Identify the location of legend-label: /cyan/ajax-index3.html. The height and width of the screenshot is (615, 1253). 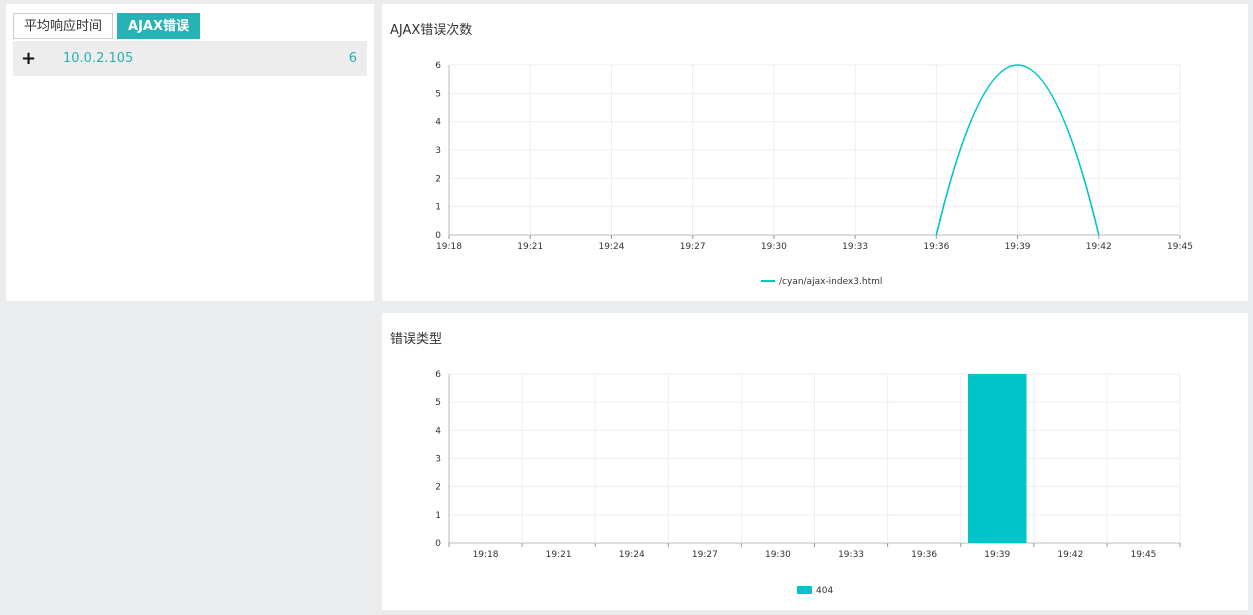
(830, 282).